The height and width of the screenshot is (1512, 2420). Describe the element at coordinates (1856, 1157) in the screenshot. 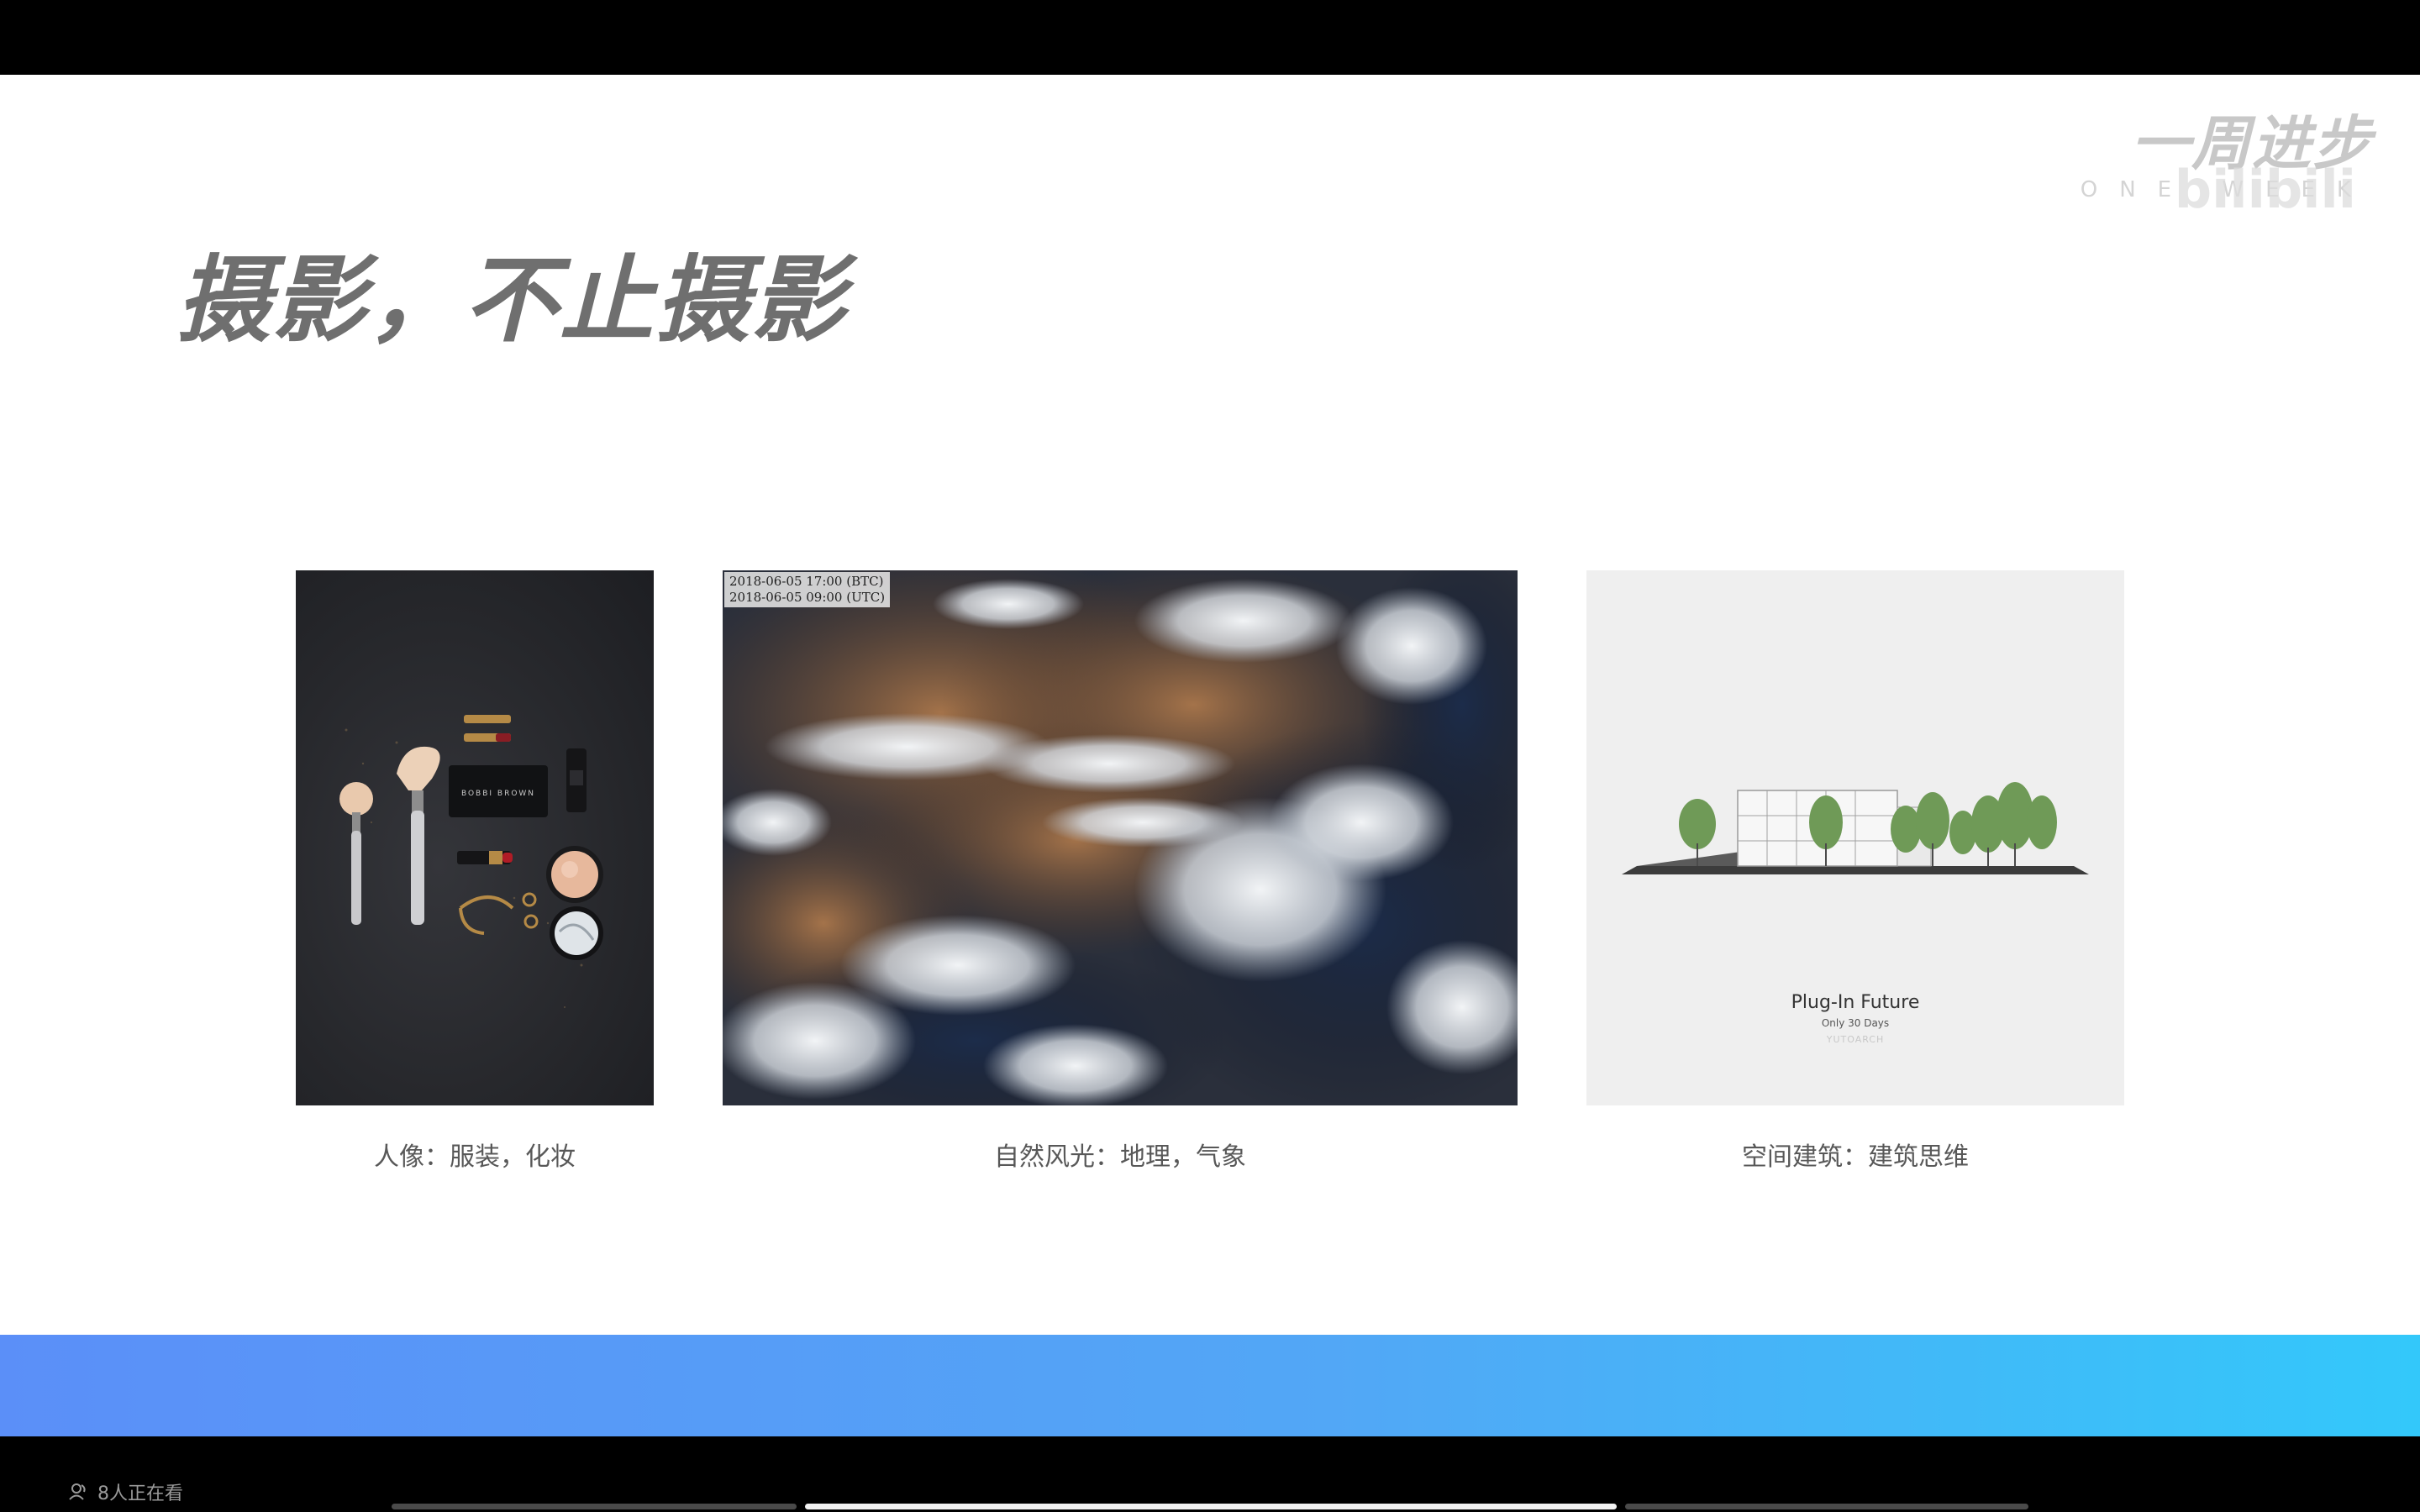

I see `caption-architecture: 空间建筑：建筑思维` at that location.